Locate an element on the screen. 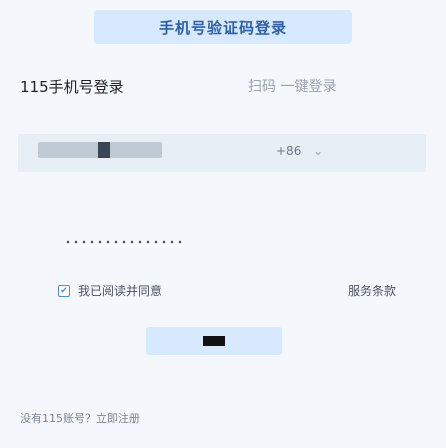 The height and width of the screenshot is (448, 446). tab-phone-login-label: 115手机号登录 is located at coordinates (72, 87).